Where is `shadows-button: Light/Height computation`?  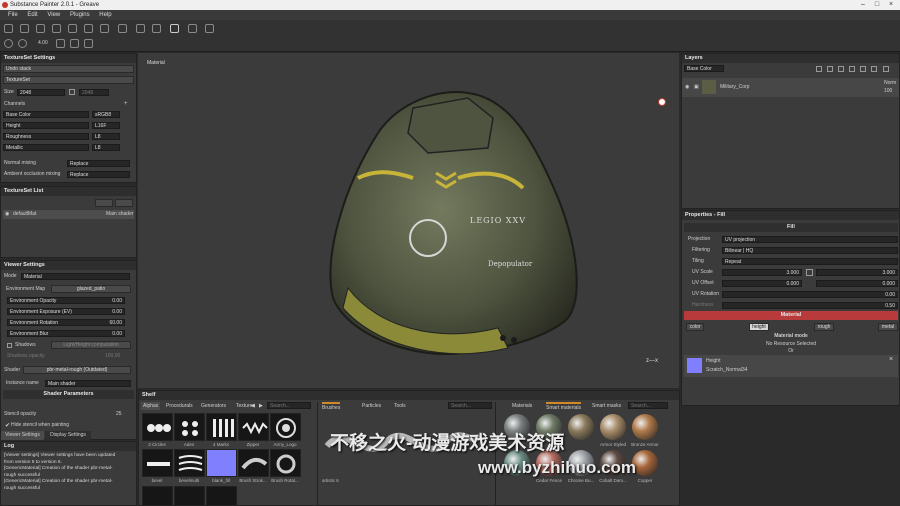 shadows-button: Light/Height computation is located at coordinates (91, 345).